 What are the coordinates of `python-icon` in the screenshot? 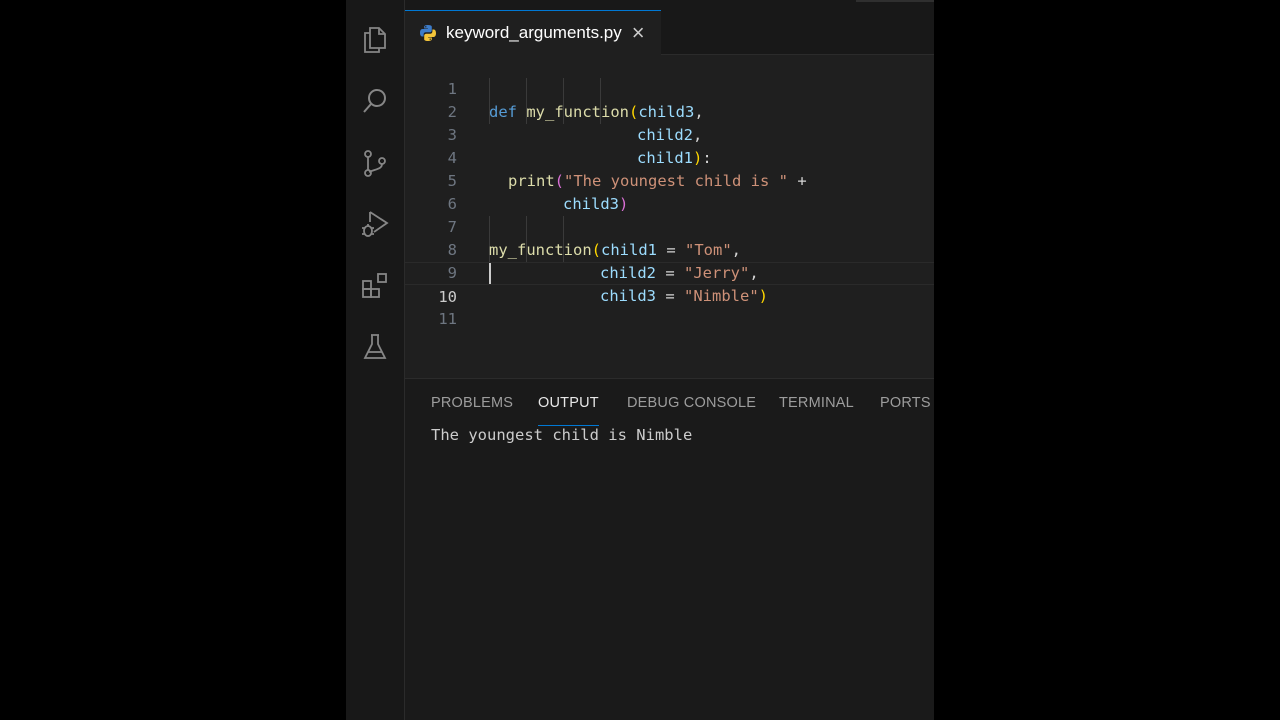 It's located at (428, 33).